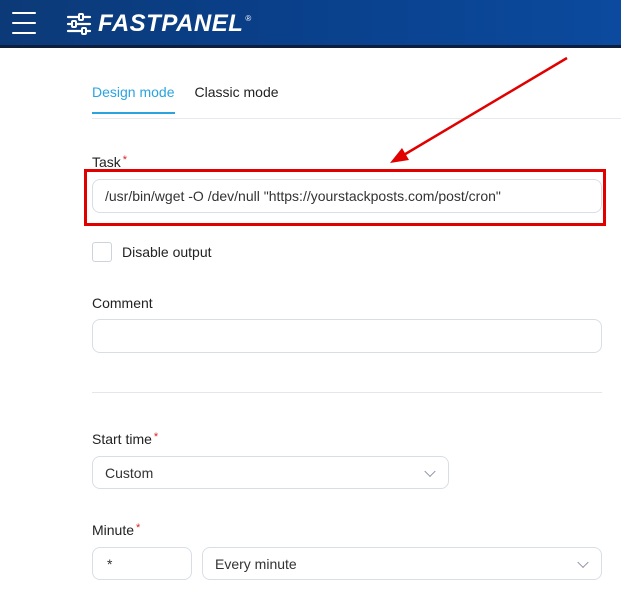 Image resolution: width=621 pixels, height=604 pixels. What do you see at coordinates (402, 563) in the screenshot?
I see `minute-select: Every minute` at bounding box center [402, 563].